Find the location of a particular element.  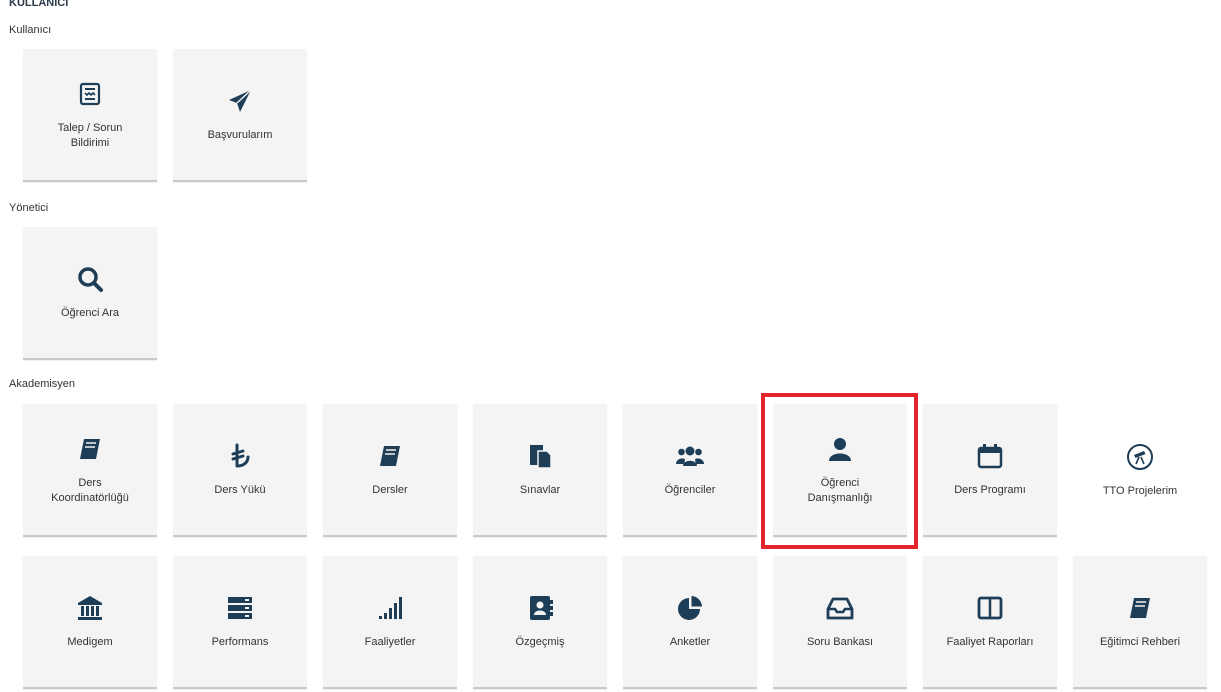

bank-icon is located at coordinates (90, 608).